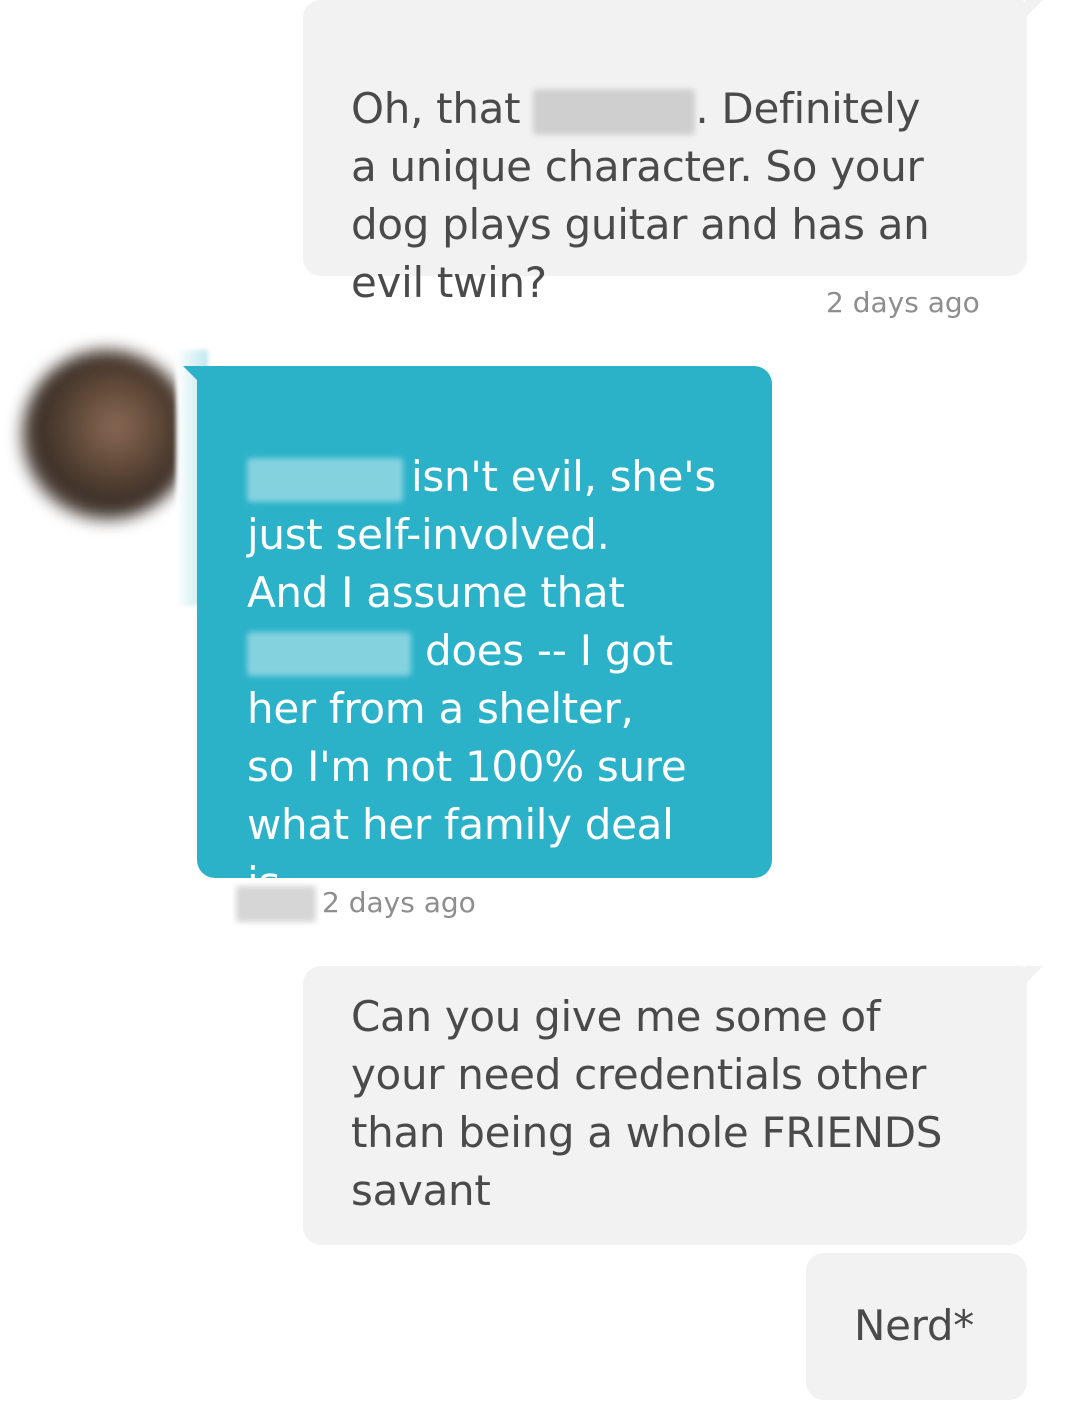  I want to click on contact-avatar, so click(107, 435).